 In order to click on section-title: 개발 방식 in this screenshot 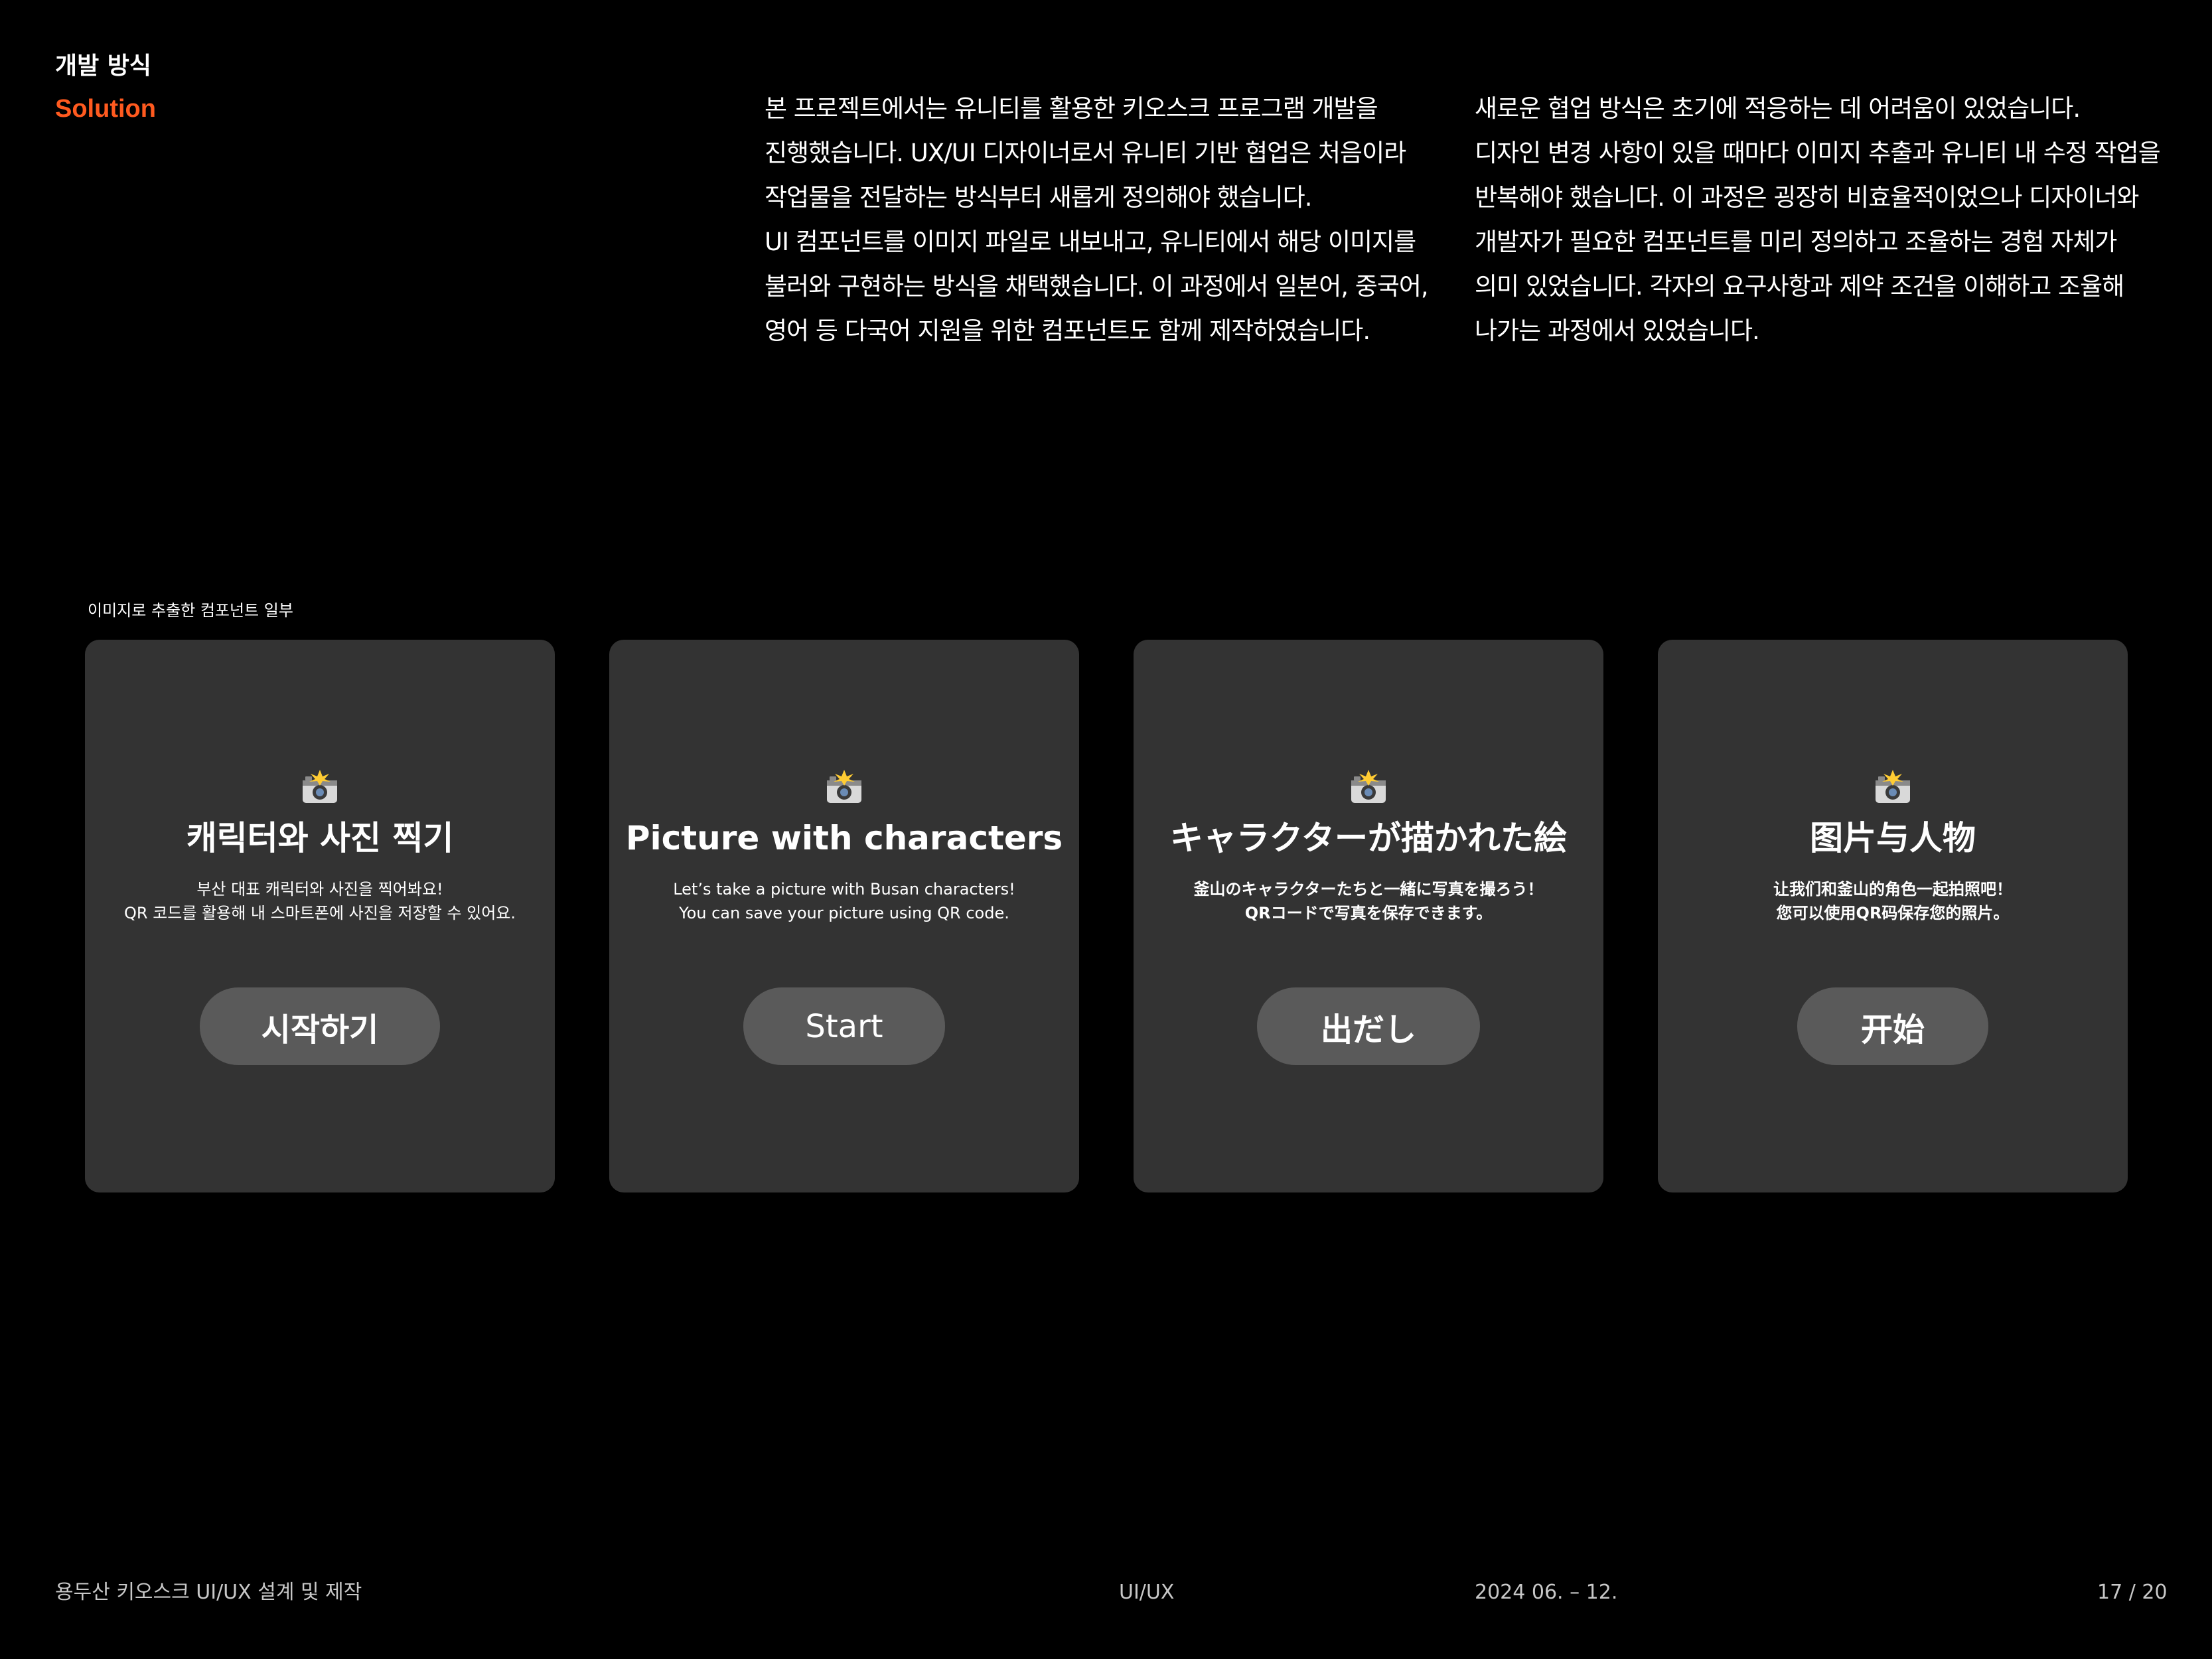, I will do `click(103, 66)`.